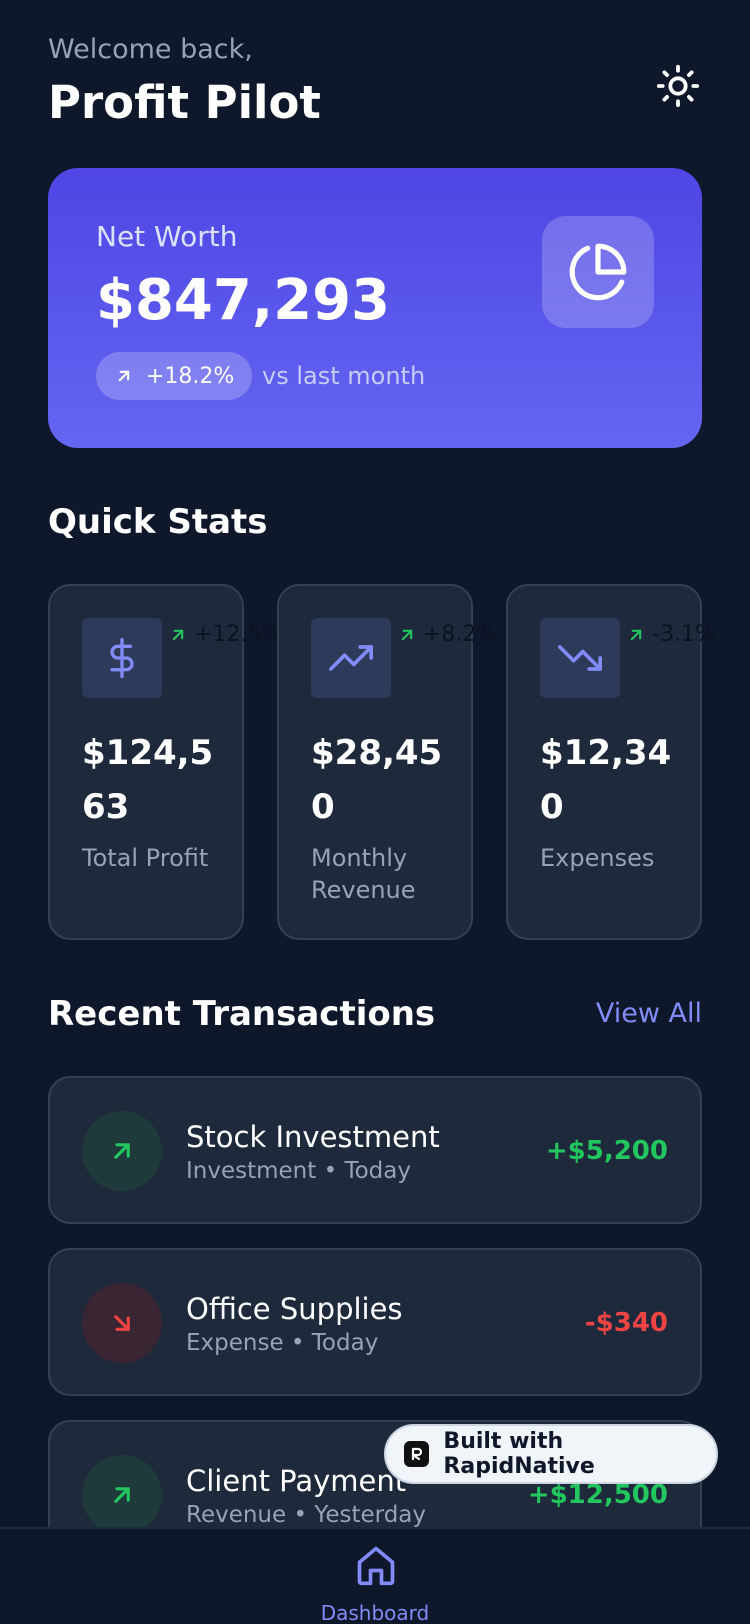 The height and width of the screenshot is (1624, 750). What do you see at coordinates (294, 1309) in the screenshot?
I see `transaction-title: Office Supplies` at bounding box center [294, 1309].